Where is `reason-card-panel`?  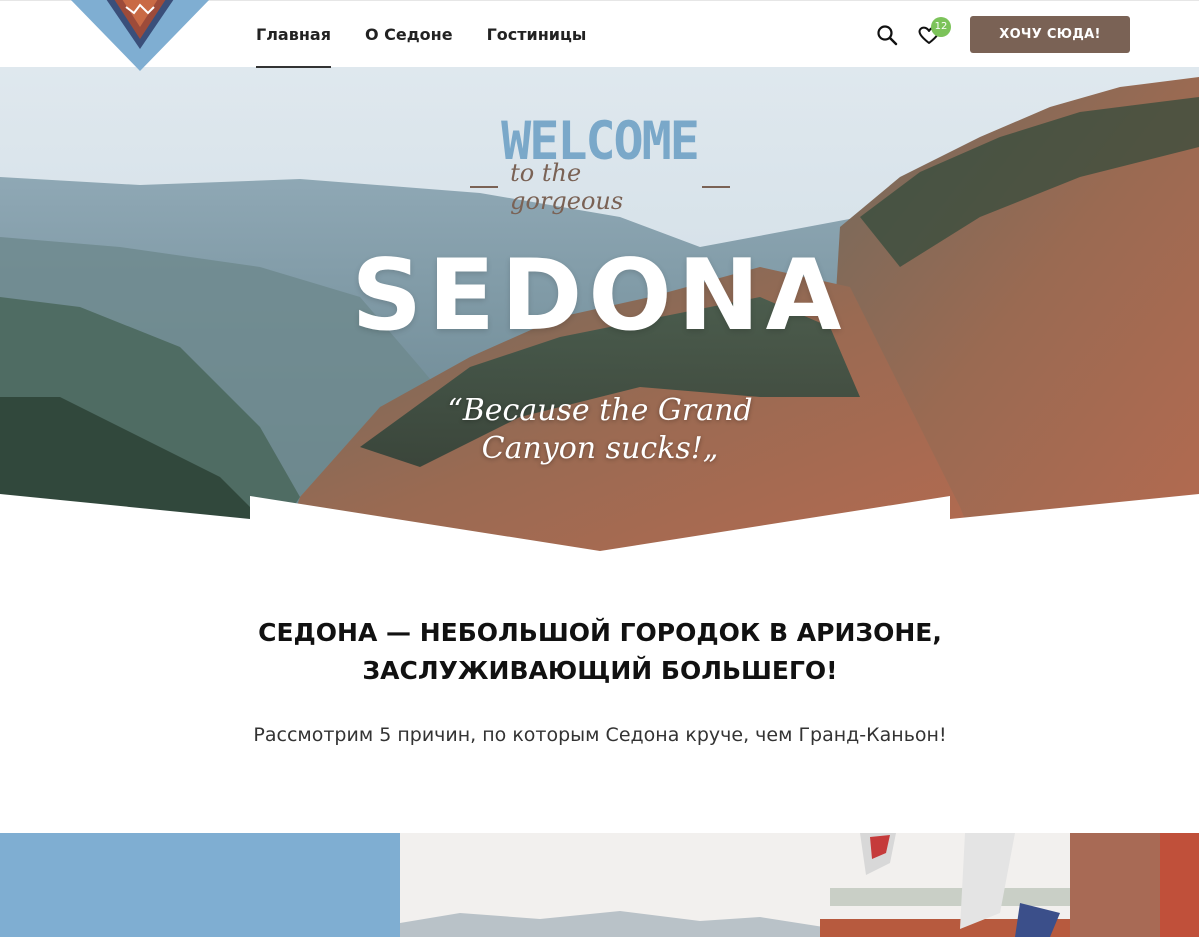
reason-card-panel is located at coordinates (200, 885).